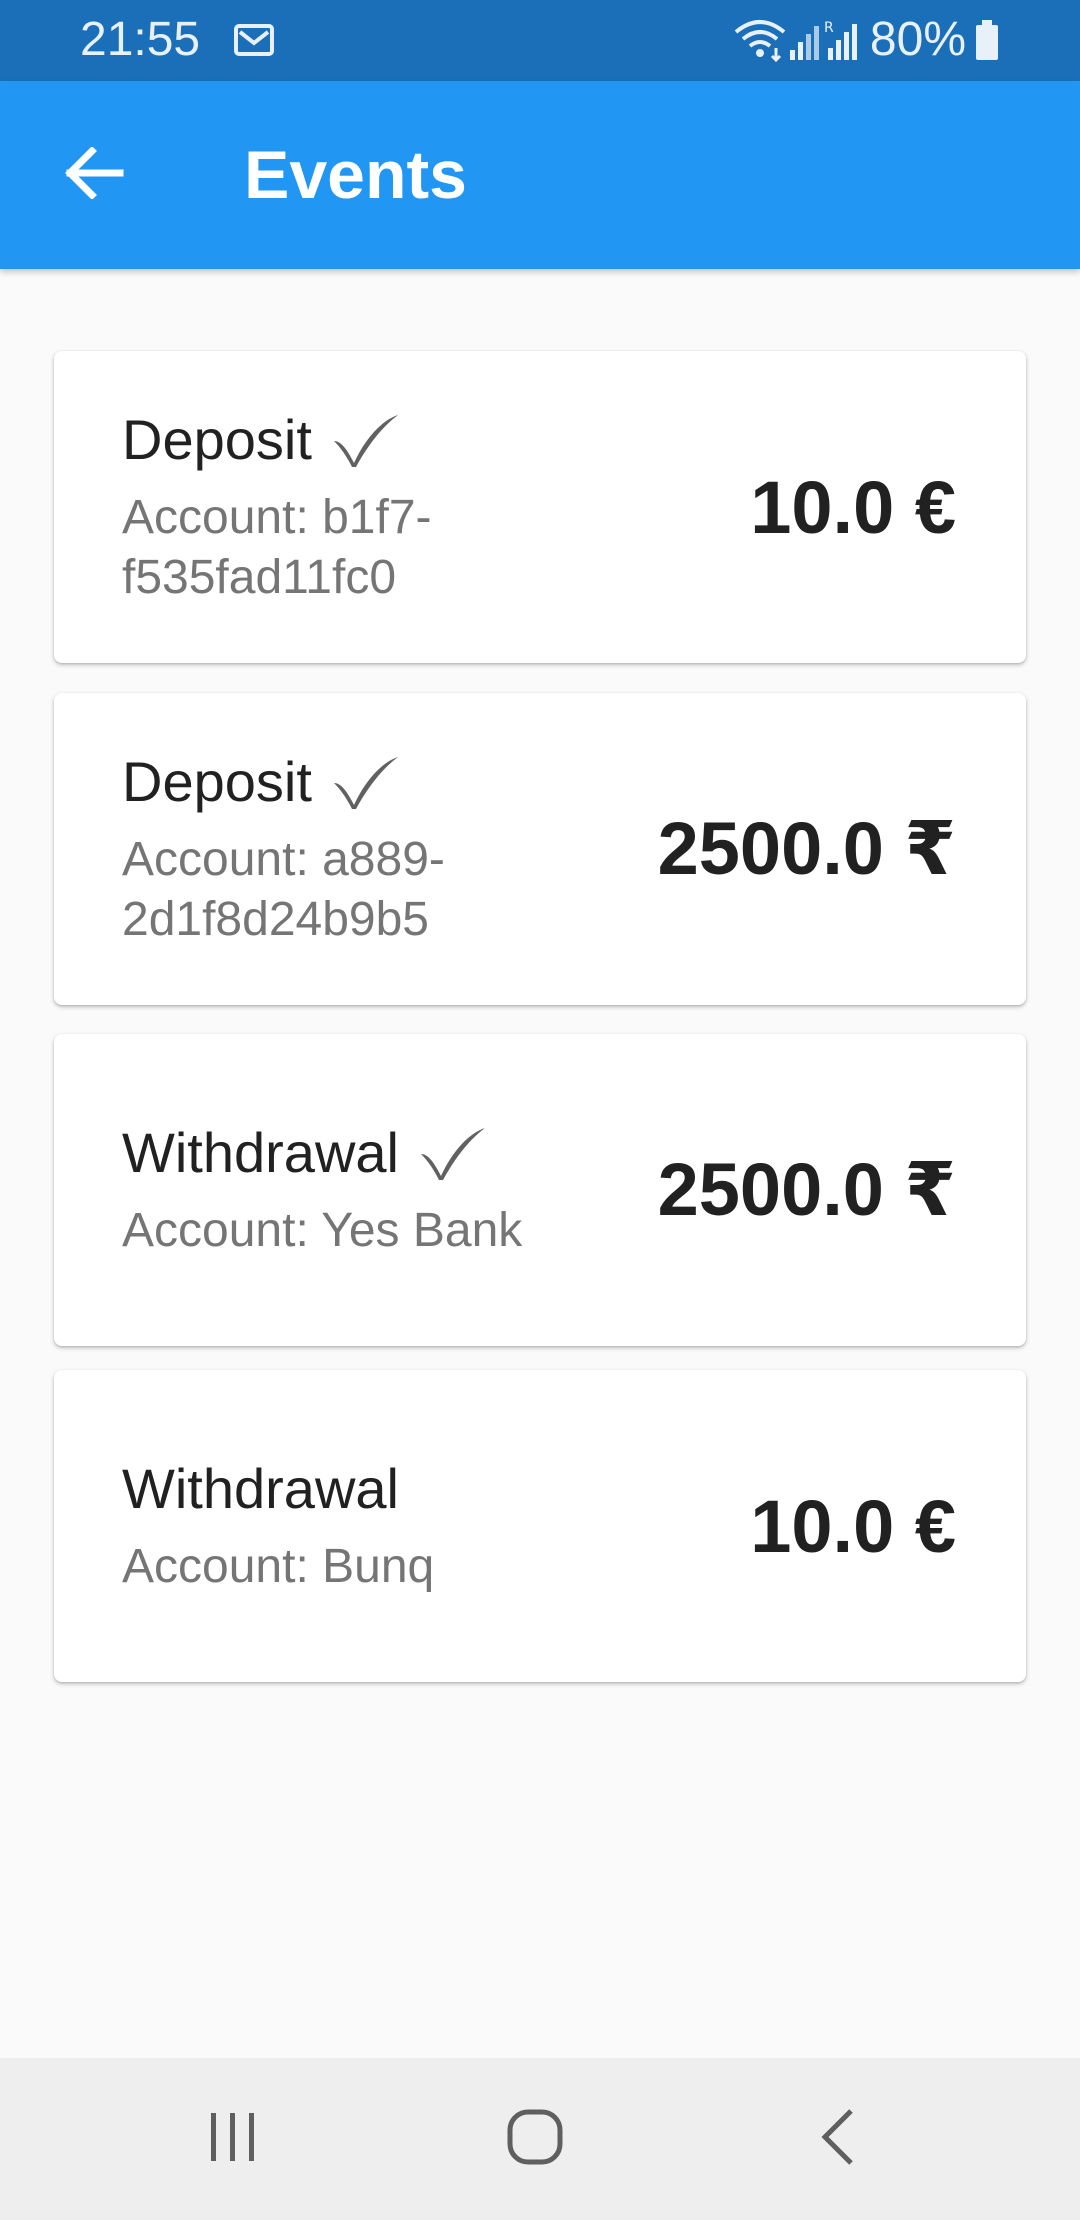 The width and height of the screenshot is (1080, 2220). I want to click on event-account: Account: Yes Bank, so click(322, 1230).